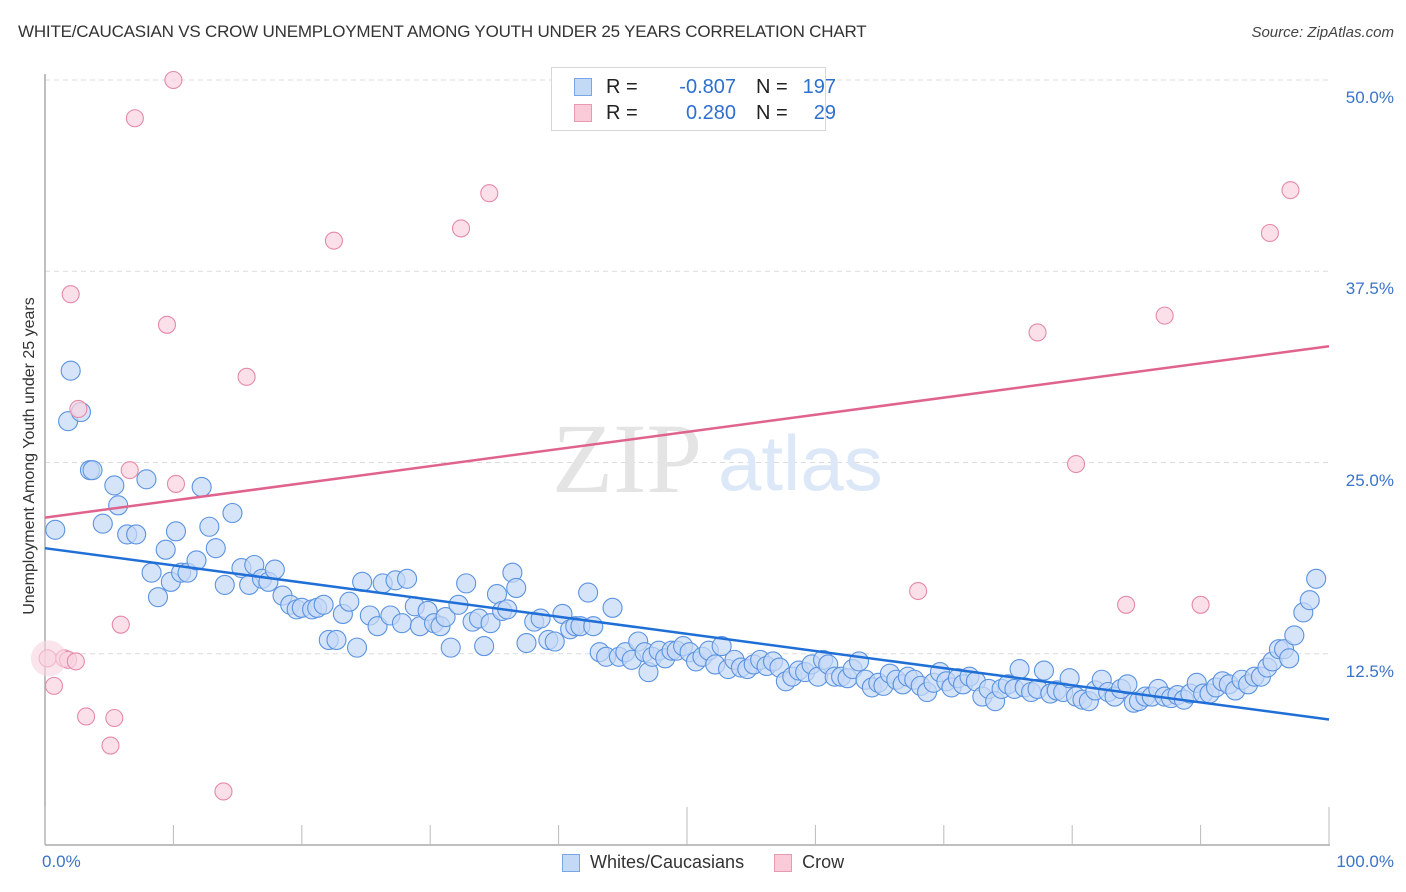 The width and height of the screenshot is (1406, 892). What do you see at coordinates (667, 862) in the screenshot?
I see `legend-label-whites: Whites/Caucasians` at bounding box center [667, 862].